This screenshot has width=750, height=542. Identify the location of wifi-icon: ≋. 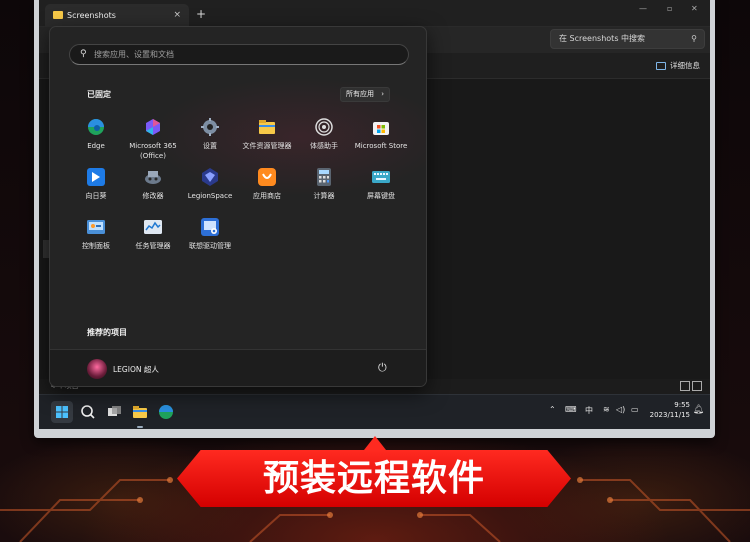
(606, 409).